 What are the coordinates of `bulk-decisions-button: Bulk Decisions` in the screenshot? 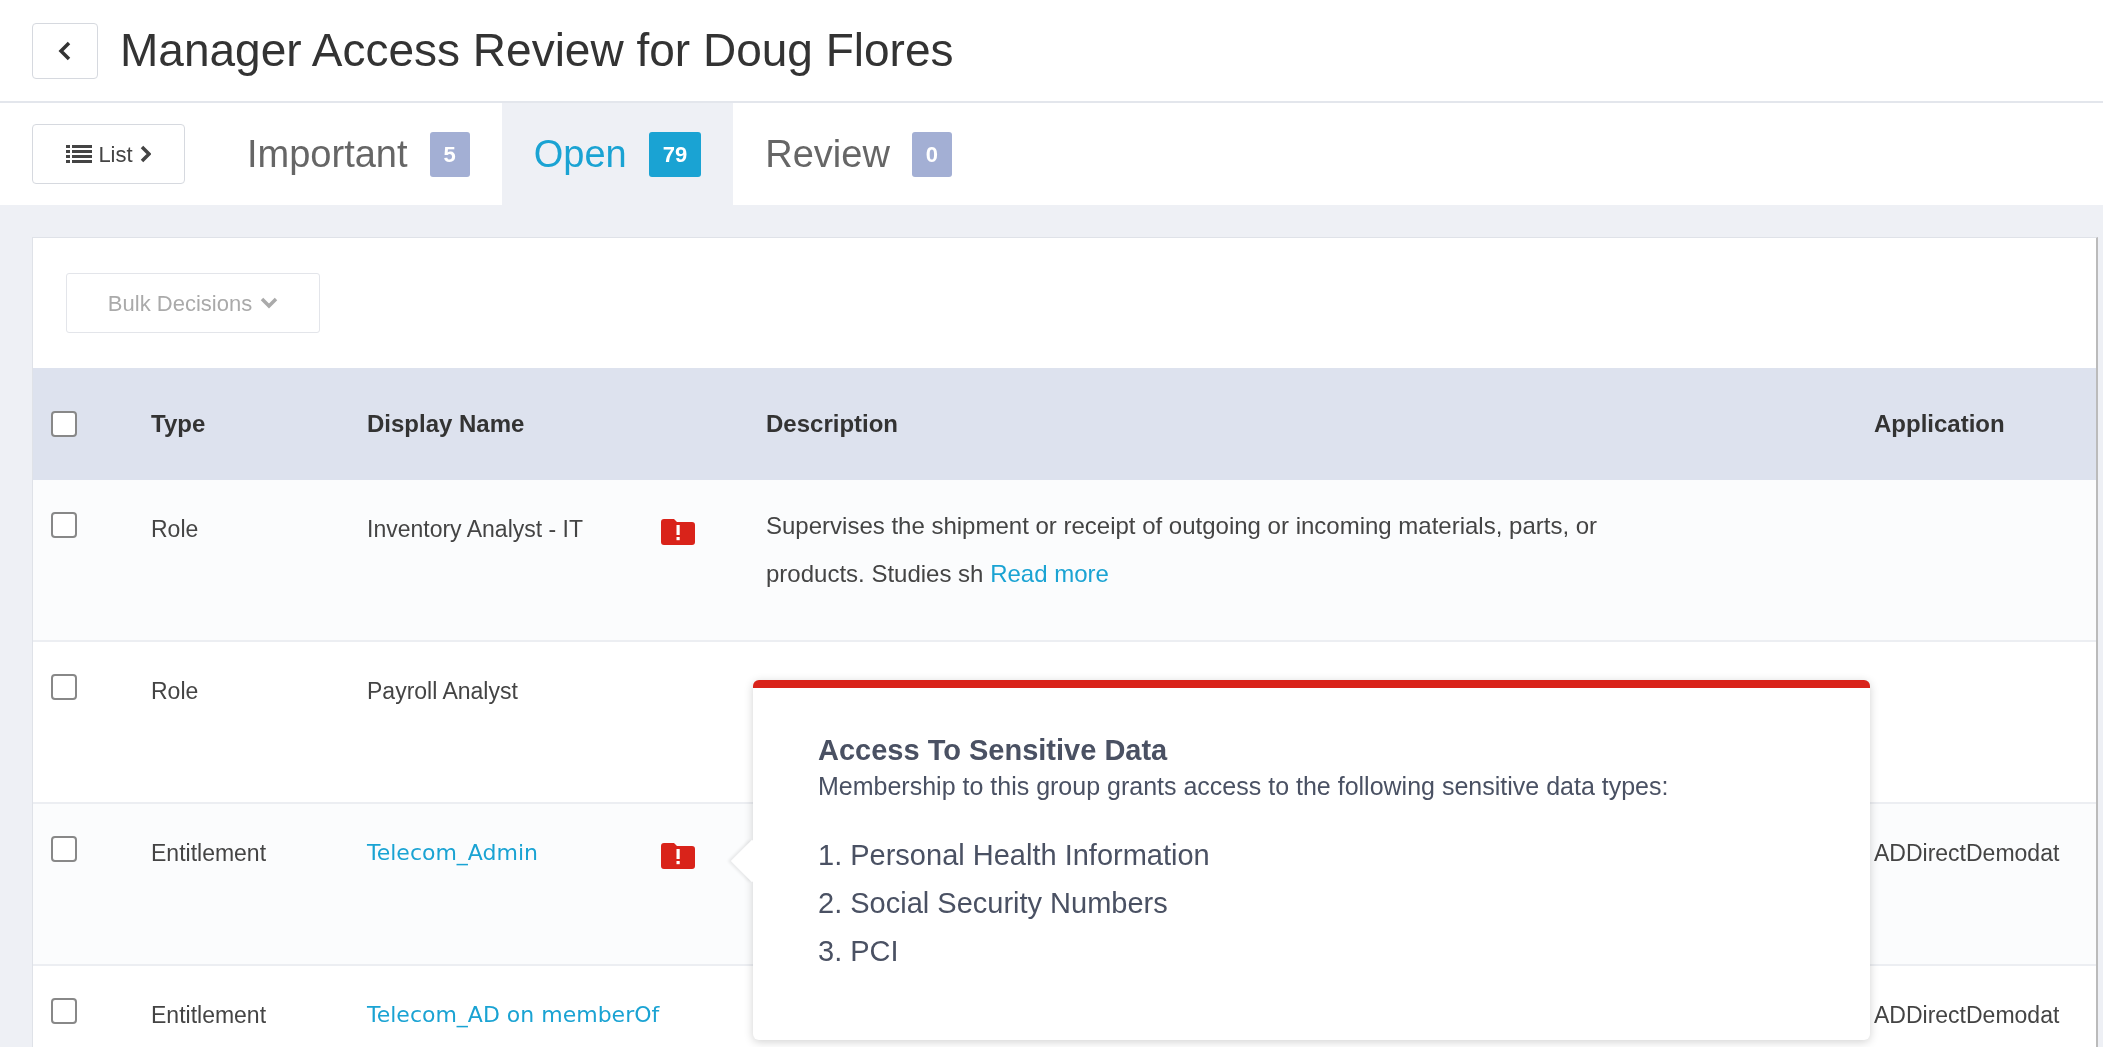 It's located at (193, 303).